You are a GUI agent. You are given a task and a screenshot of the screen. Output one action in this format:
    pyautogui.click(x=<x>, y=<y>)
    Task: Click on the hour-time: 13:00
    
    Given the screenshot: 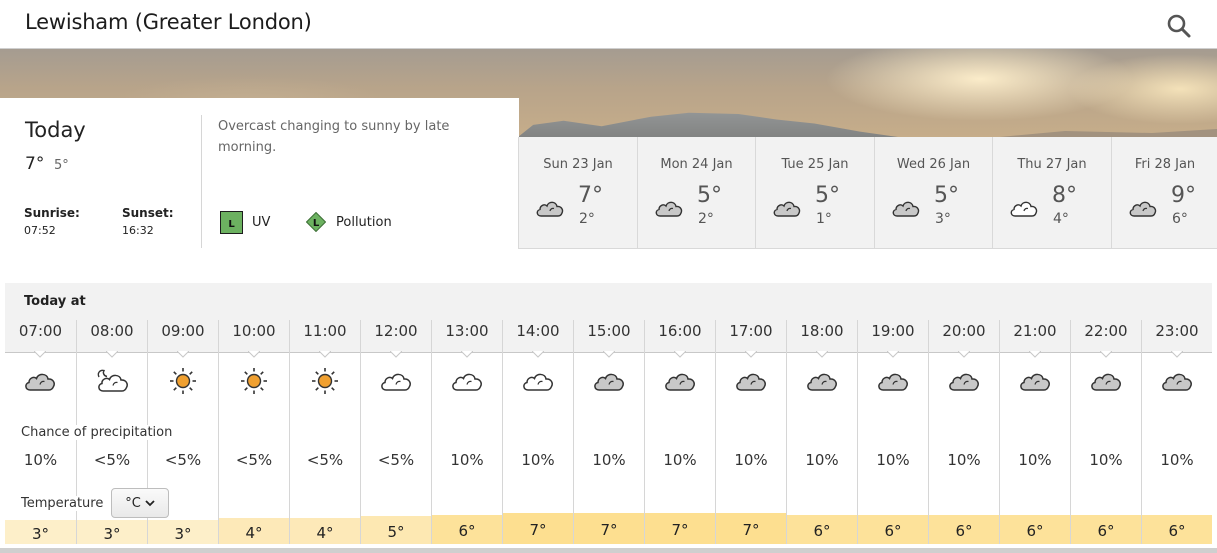 What is the action you would take?
    pyautogui.click(x=467, y=331)
    